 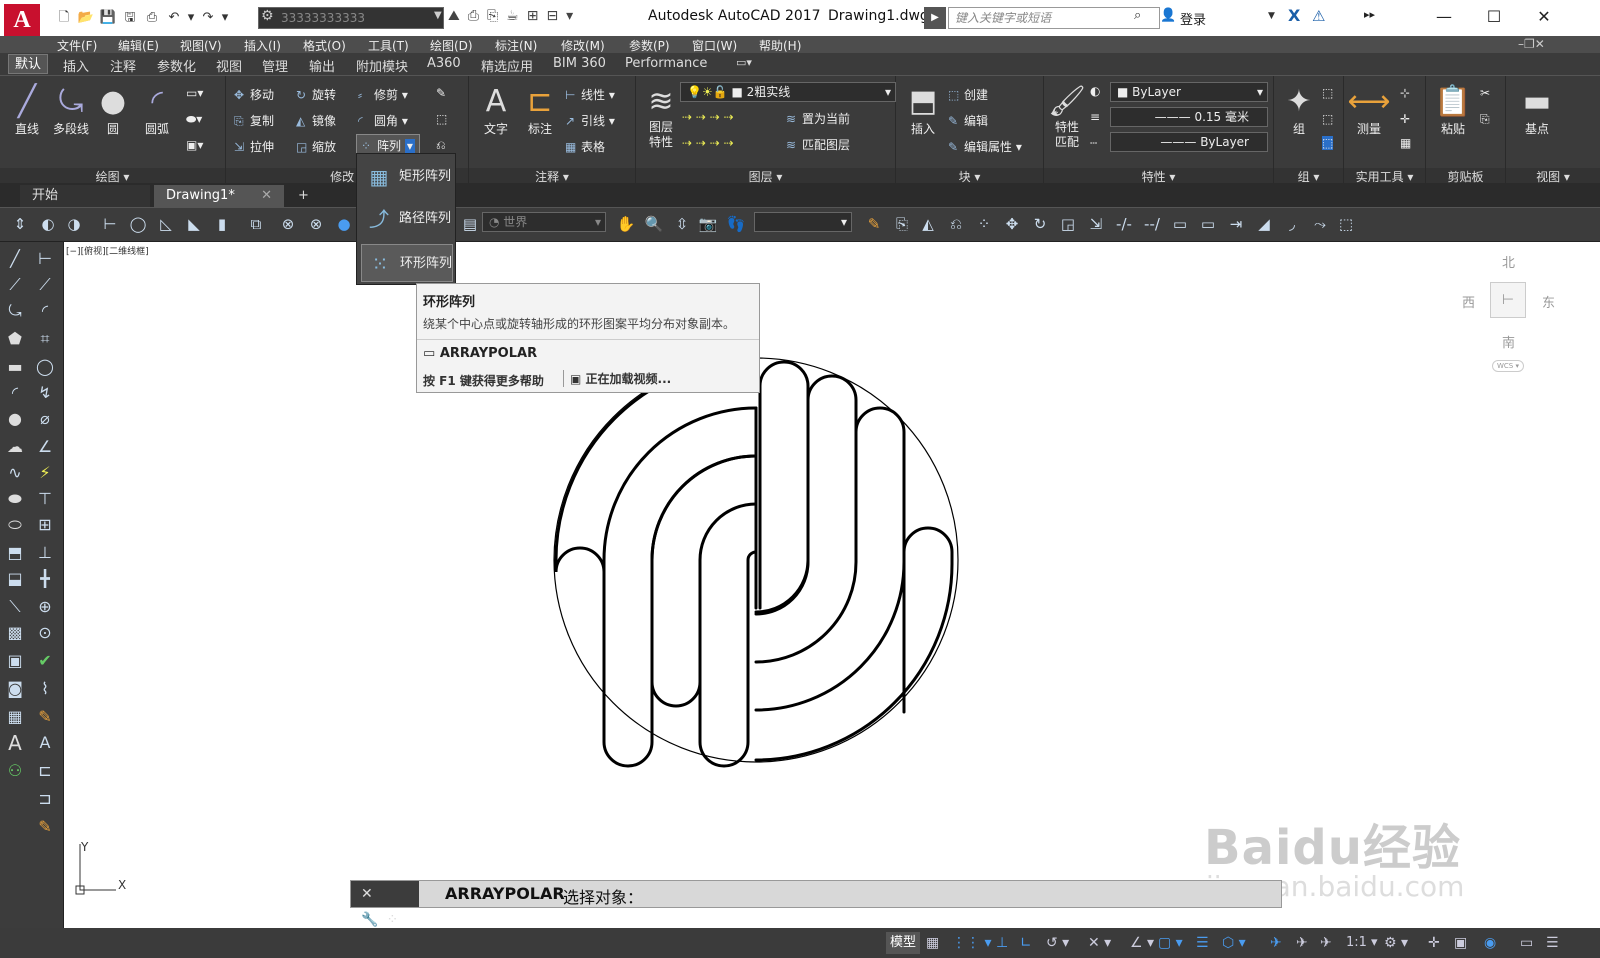 I want to click on menu-modify: 修改(M), so click(x=583, y=45).